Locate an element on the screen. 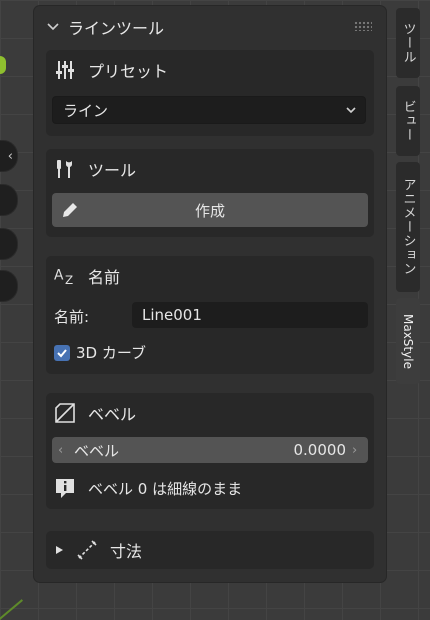 Image resolution: width=430 pixels, height=620 pixels. info-icon is located at coordinates (65, 488).